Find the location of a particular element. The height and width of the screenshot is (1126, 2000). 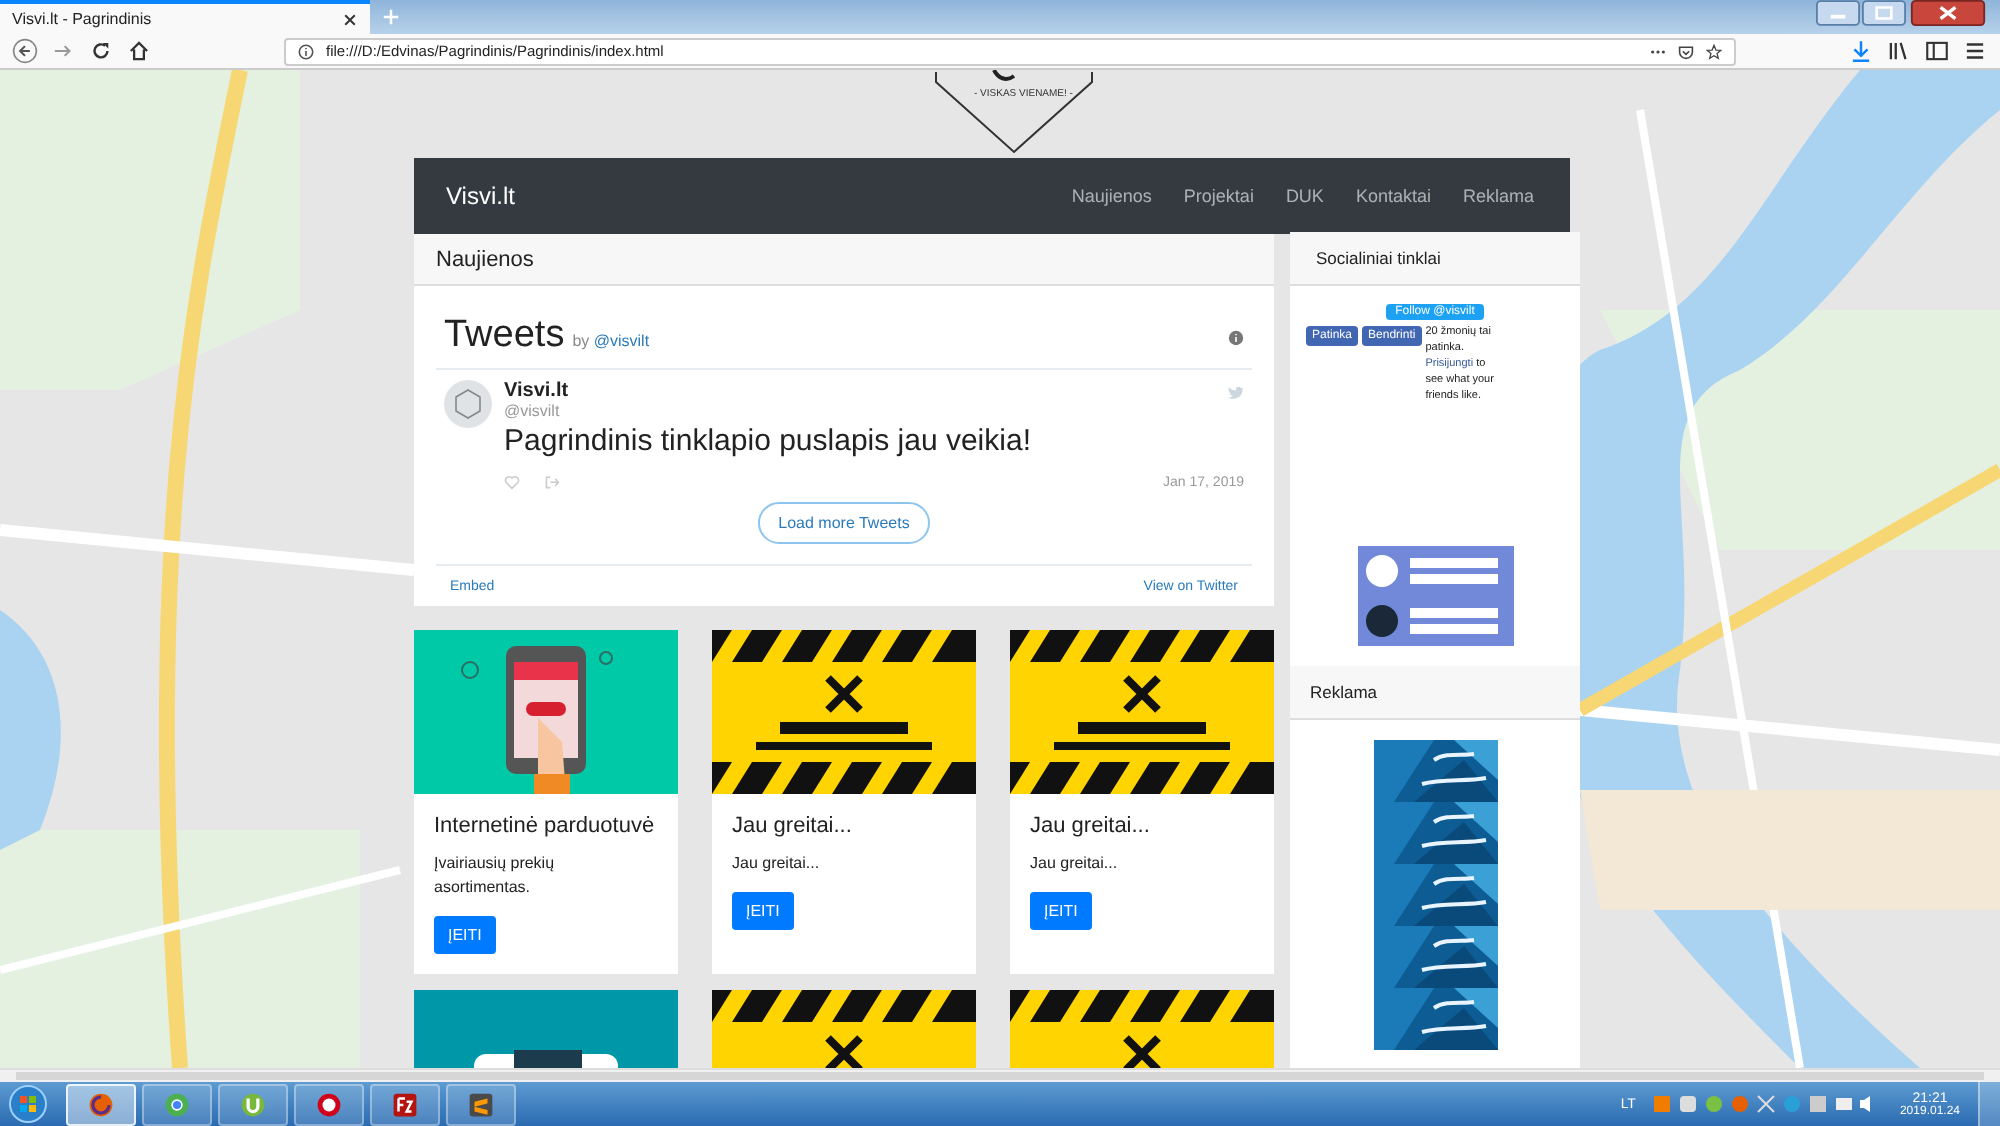

nav-link: Naujienos is located at coordinates (1111, 196).